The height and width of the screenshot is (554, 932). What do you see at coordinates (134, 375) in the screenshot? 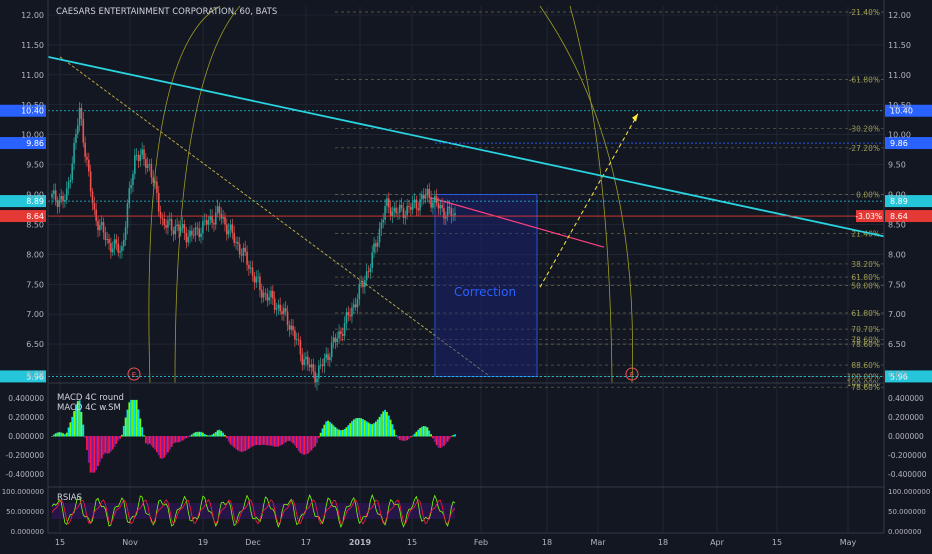
I see `event-marker-letter: E` at bounding box center [134, 375].